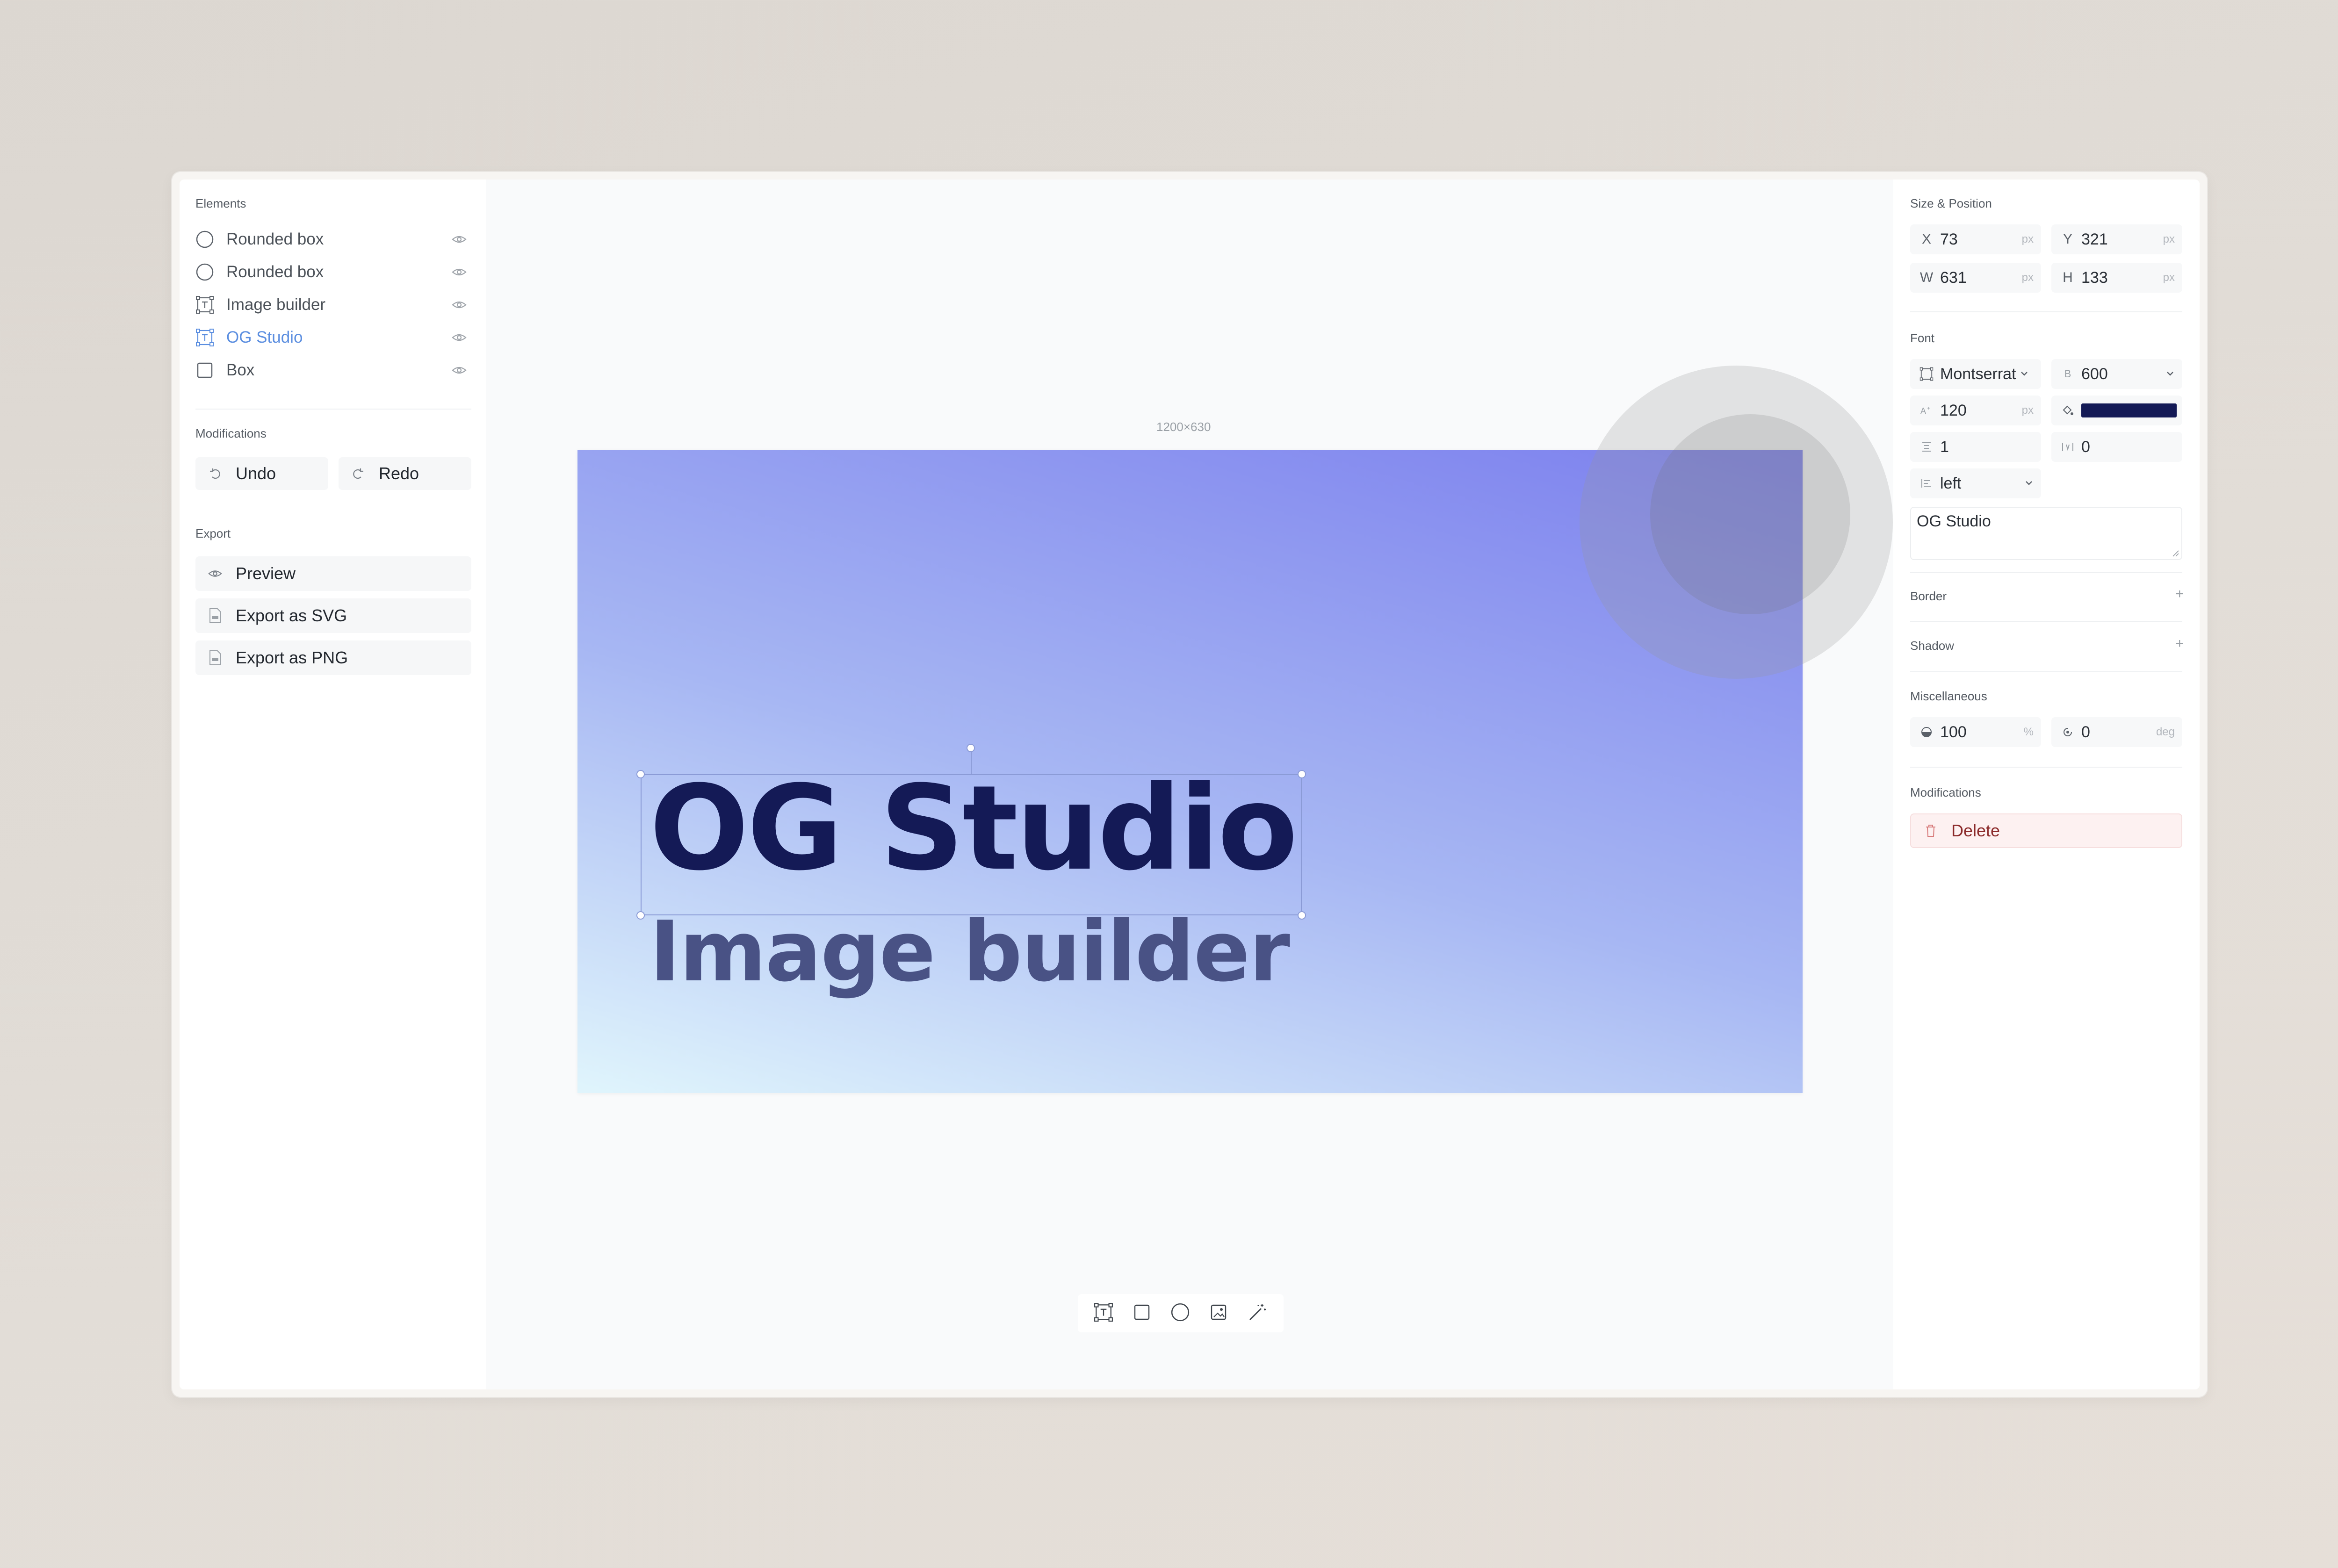  I want to click on modifications-title: Modifications, so click(231, 433).